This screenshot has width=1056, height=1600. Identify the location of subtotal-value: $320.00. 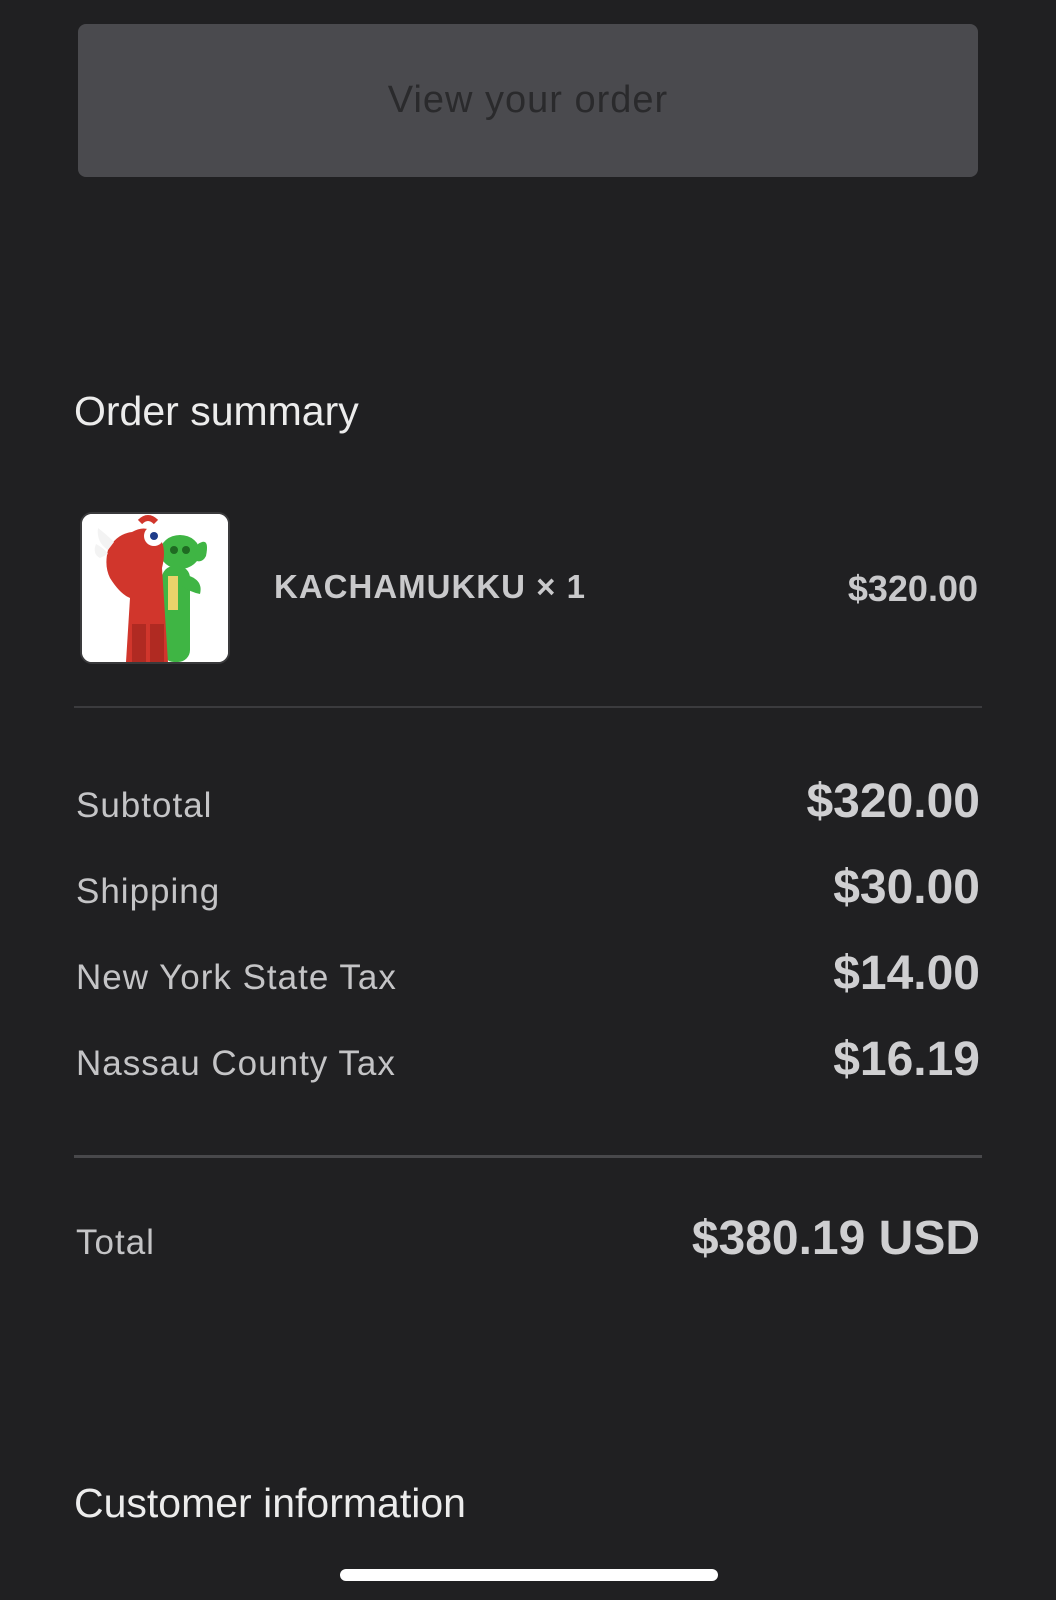
(893, 801).